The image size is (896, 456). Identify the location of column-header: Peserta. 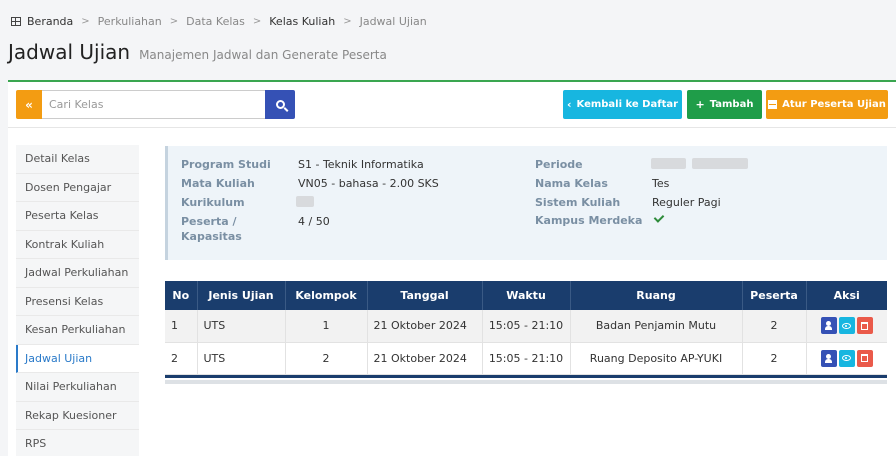
(774, 295).